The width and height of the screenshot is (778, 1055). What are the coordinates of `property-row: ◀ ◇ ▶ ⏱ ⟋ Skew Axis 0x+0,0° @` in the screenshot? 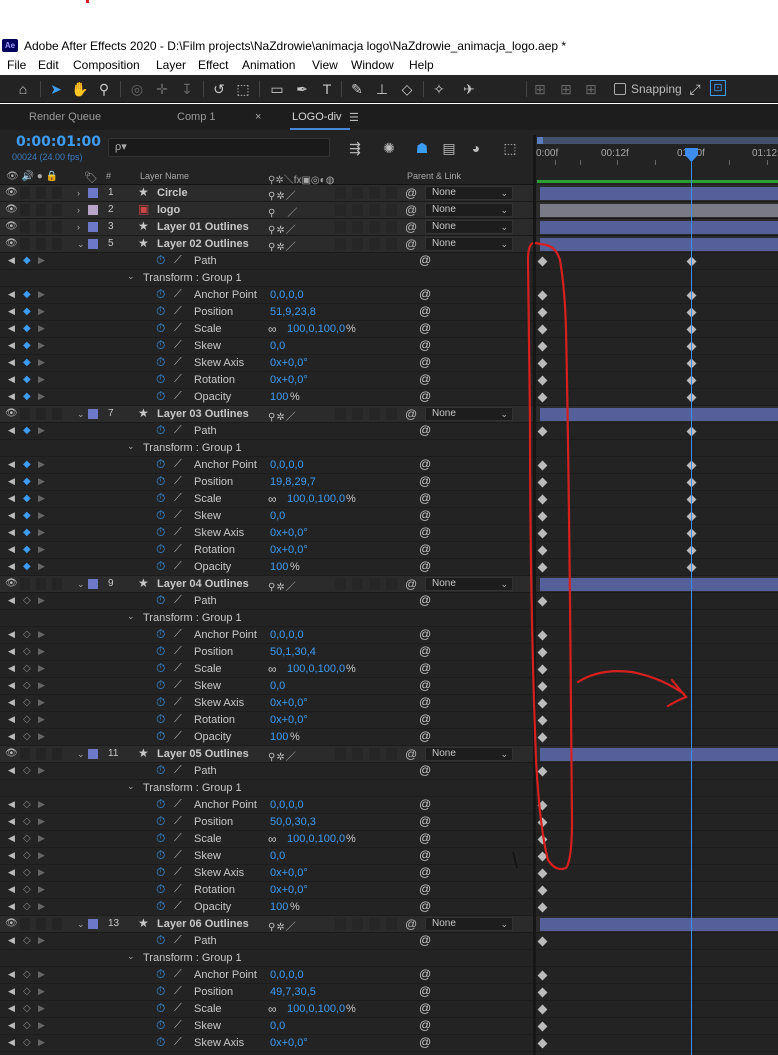 It's located at (267, 1043).